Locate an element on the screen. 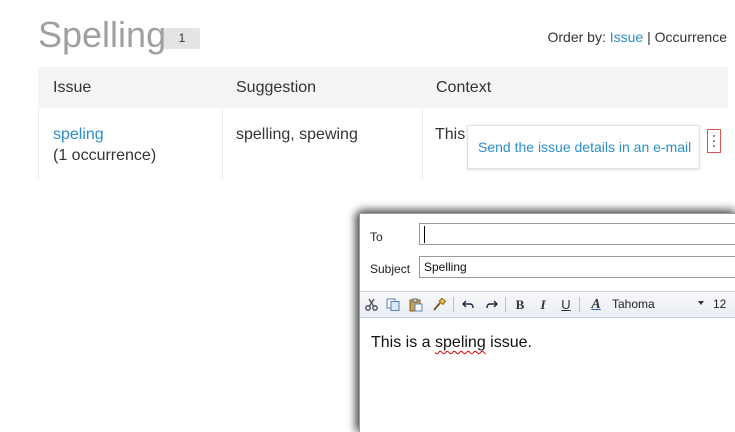  suggestion-cell: spelling, spewing is located at coordinates (297, 134).